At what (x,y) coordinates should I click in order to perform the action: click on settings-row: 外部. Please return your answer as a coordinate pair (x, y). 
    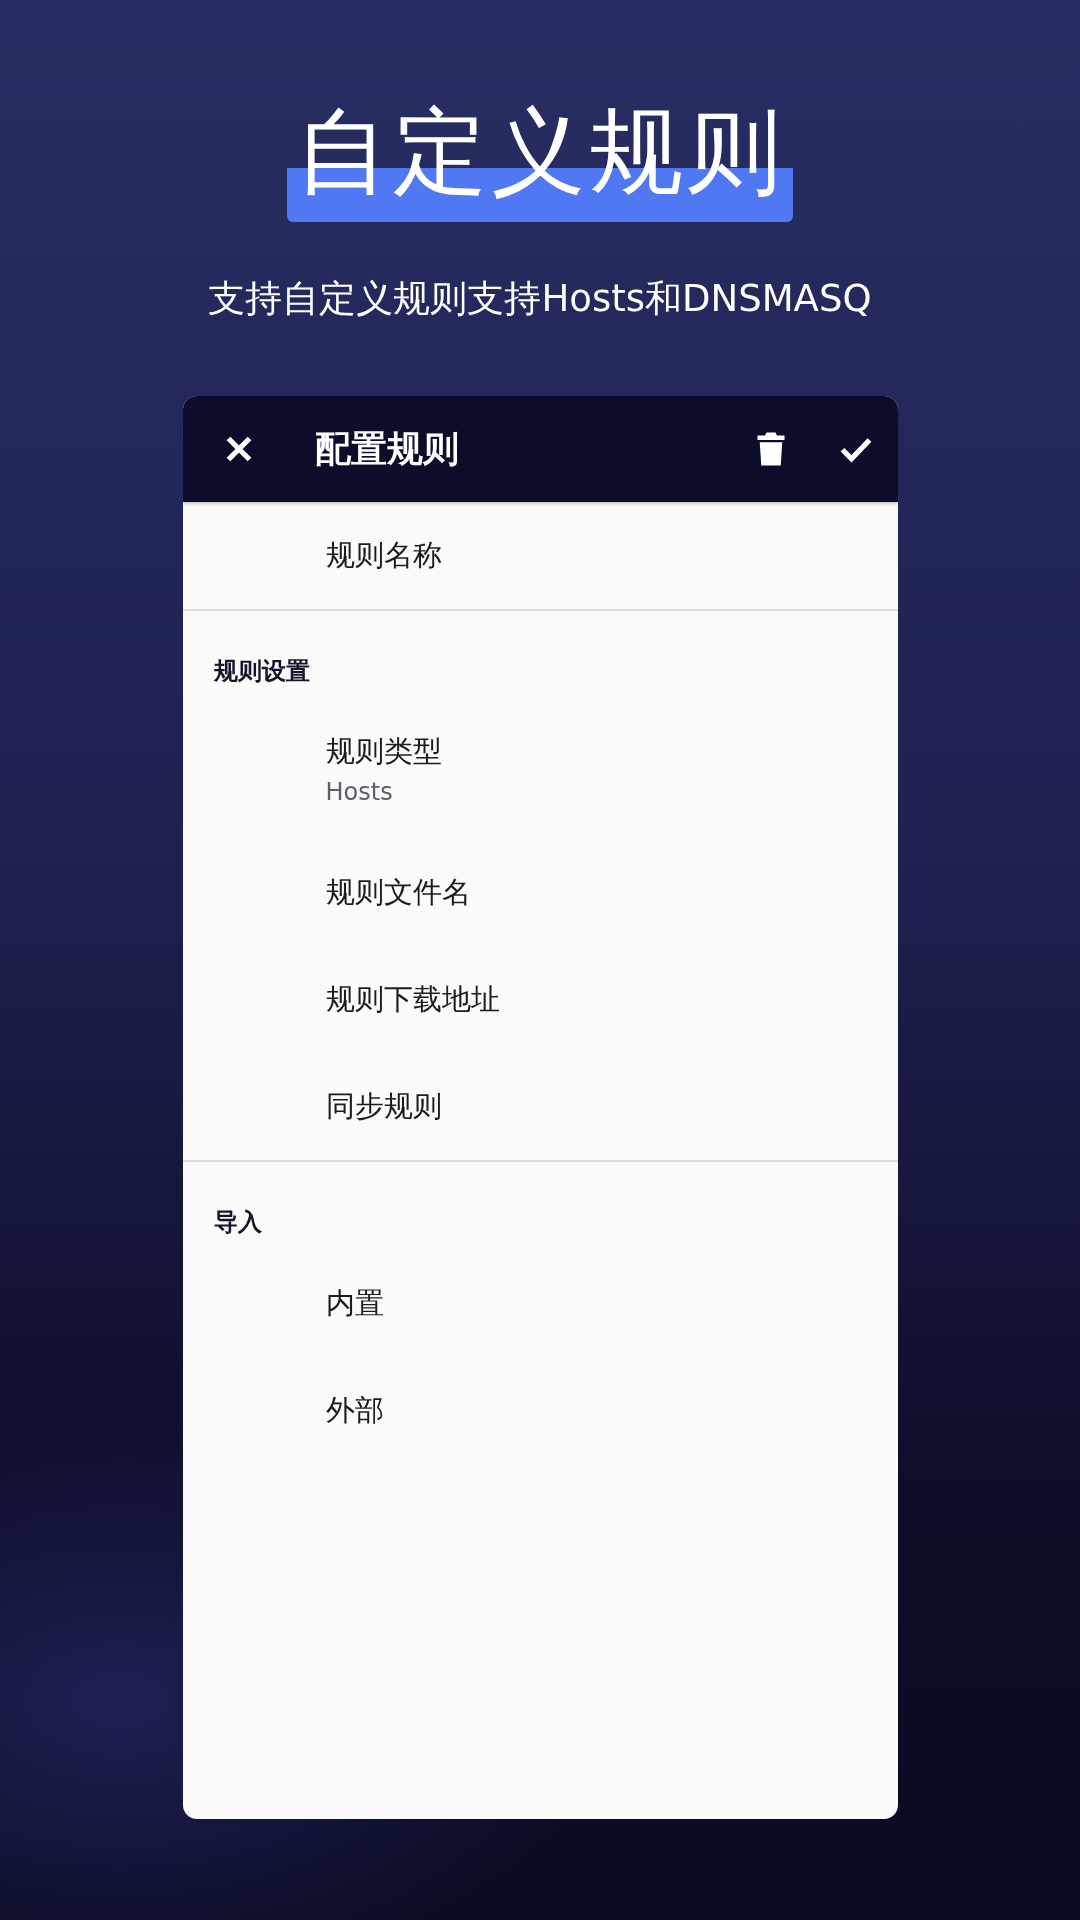
    Looking at the image, I should click on (540, 1410).